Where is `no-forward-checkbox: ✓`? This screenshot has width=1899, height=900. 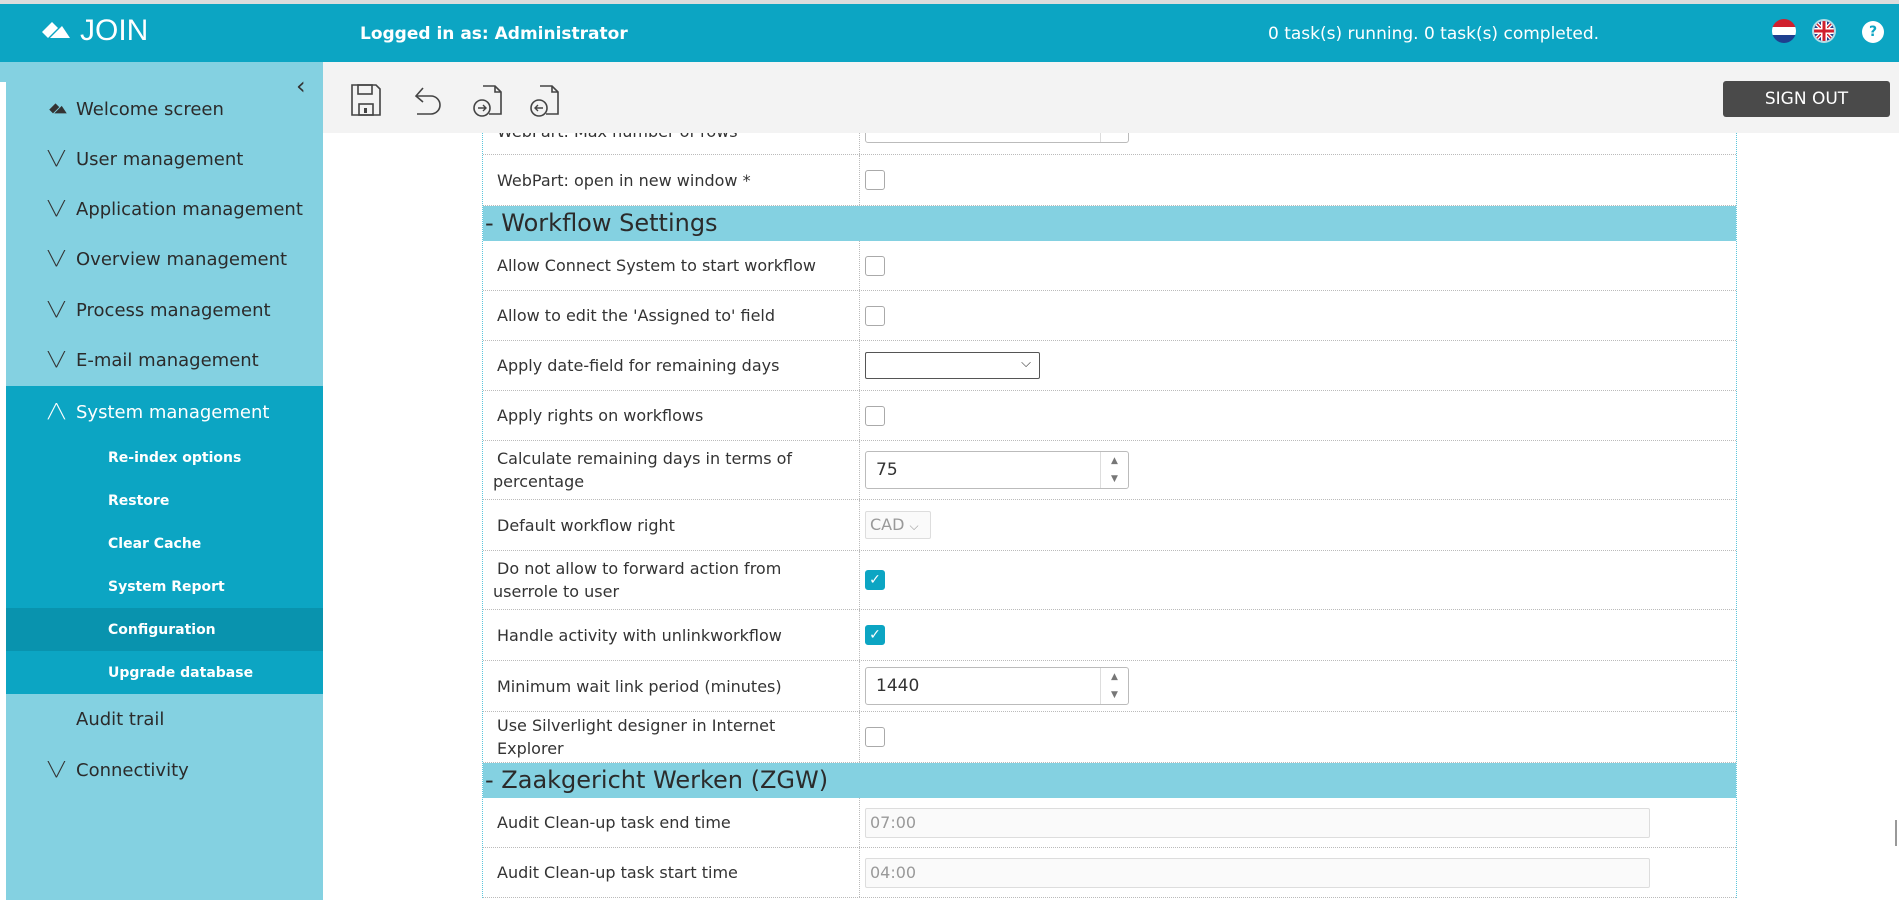
no-forward-checkbox: ✓ is located at coordinates (875, 580).